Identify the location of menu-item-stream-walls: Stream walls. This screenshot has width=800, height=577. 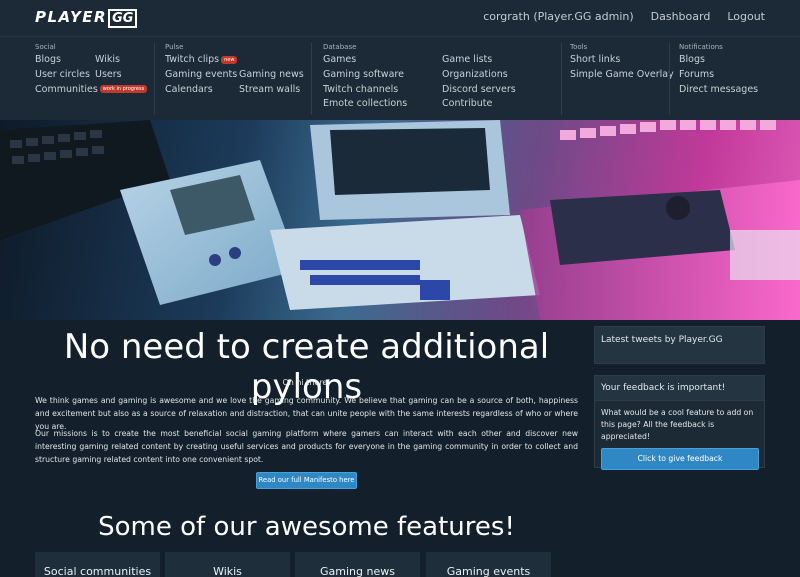
(271, 90).